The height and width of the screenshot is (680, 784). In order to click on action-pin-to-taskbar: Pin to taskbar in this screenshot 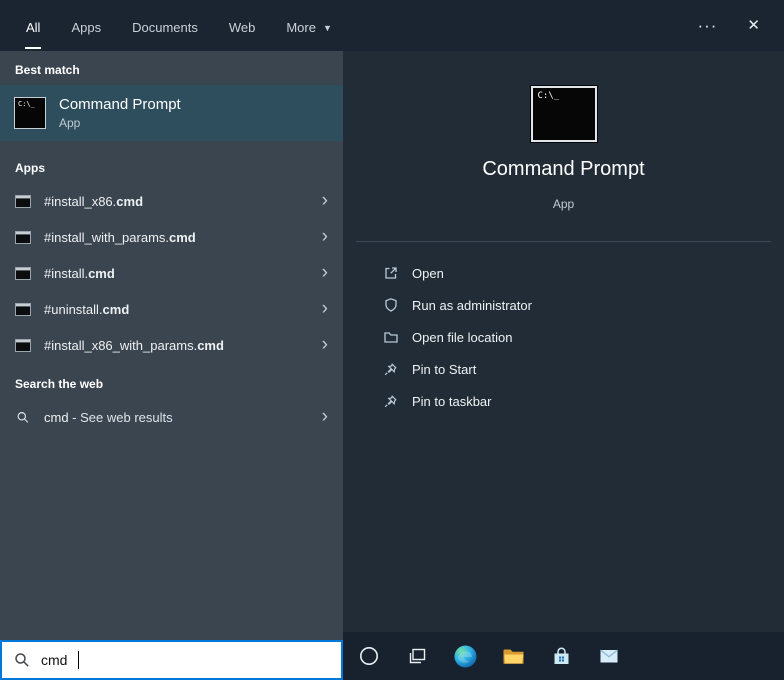, I will do `click(583, 401)`.